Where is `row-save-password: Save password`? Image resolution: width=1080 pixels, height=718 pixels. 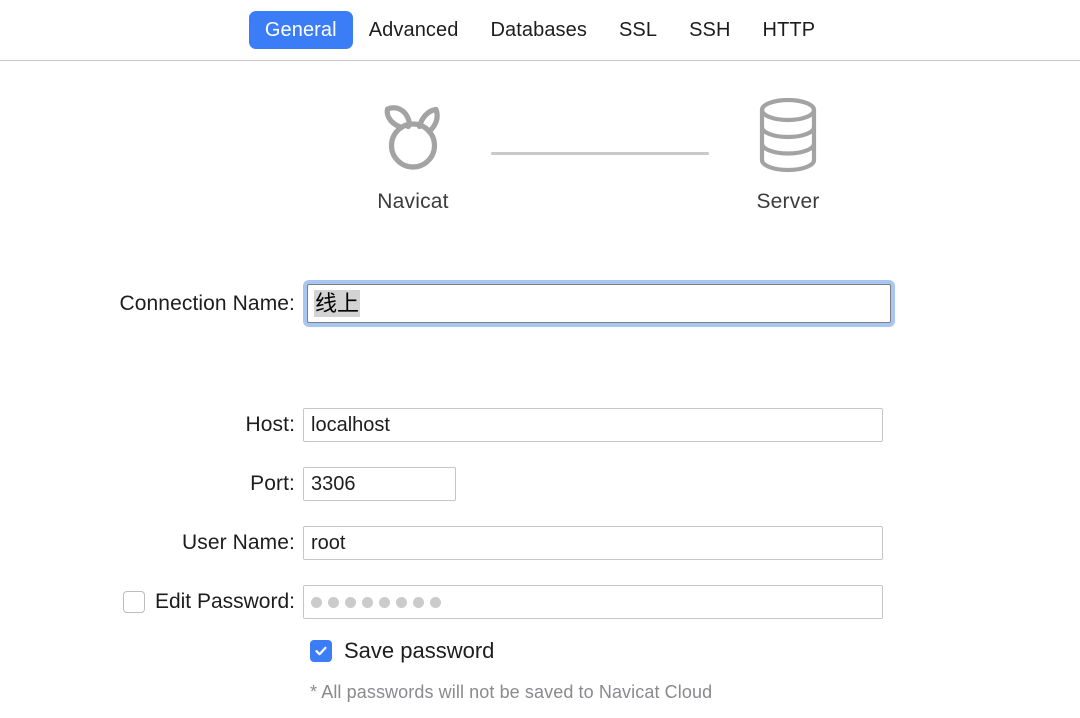 row-save-password: Save password is located at coordinates (402, 651).